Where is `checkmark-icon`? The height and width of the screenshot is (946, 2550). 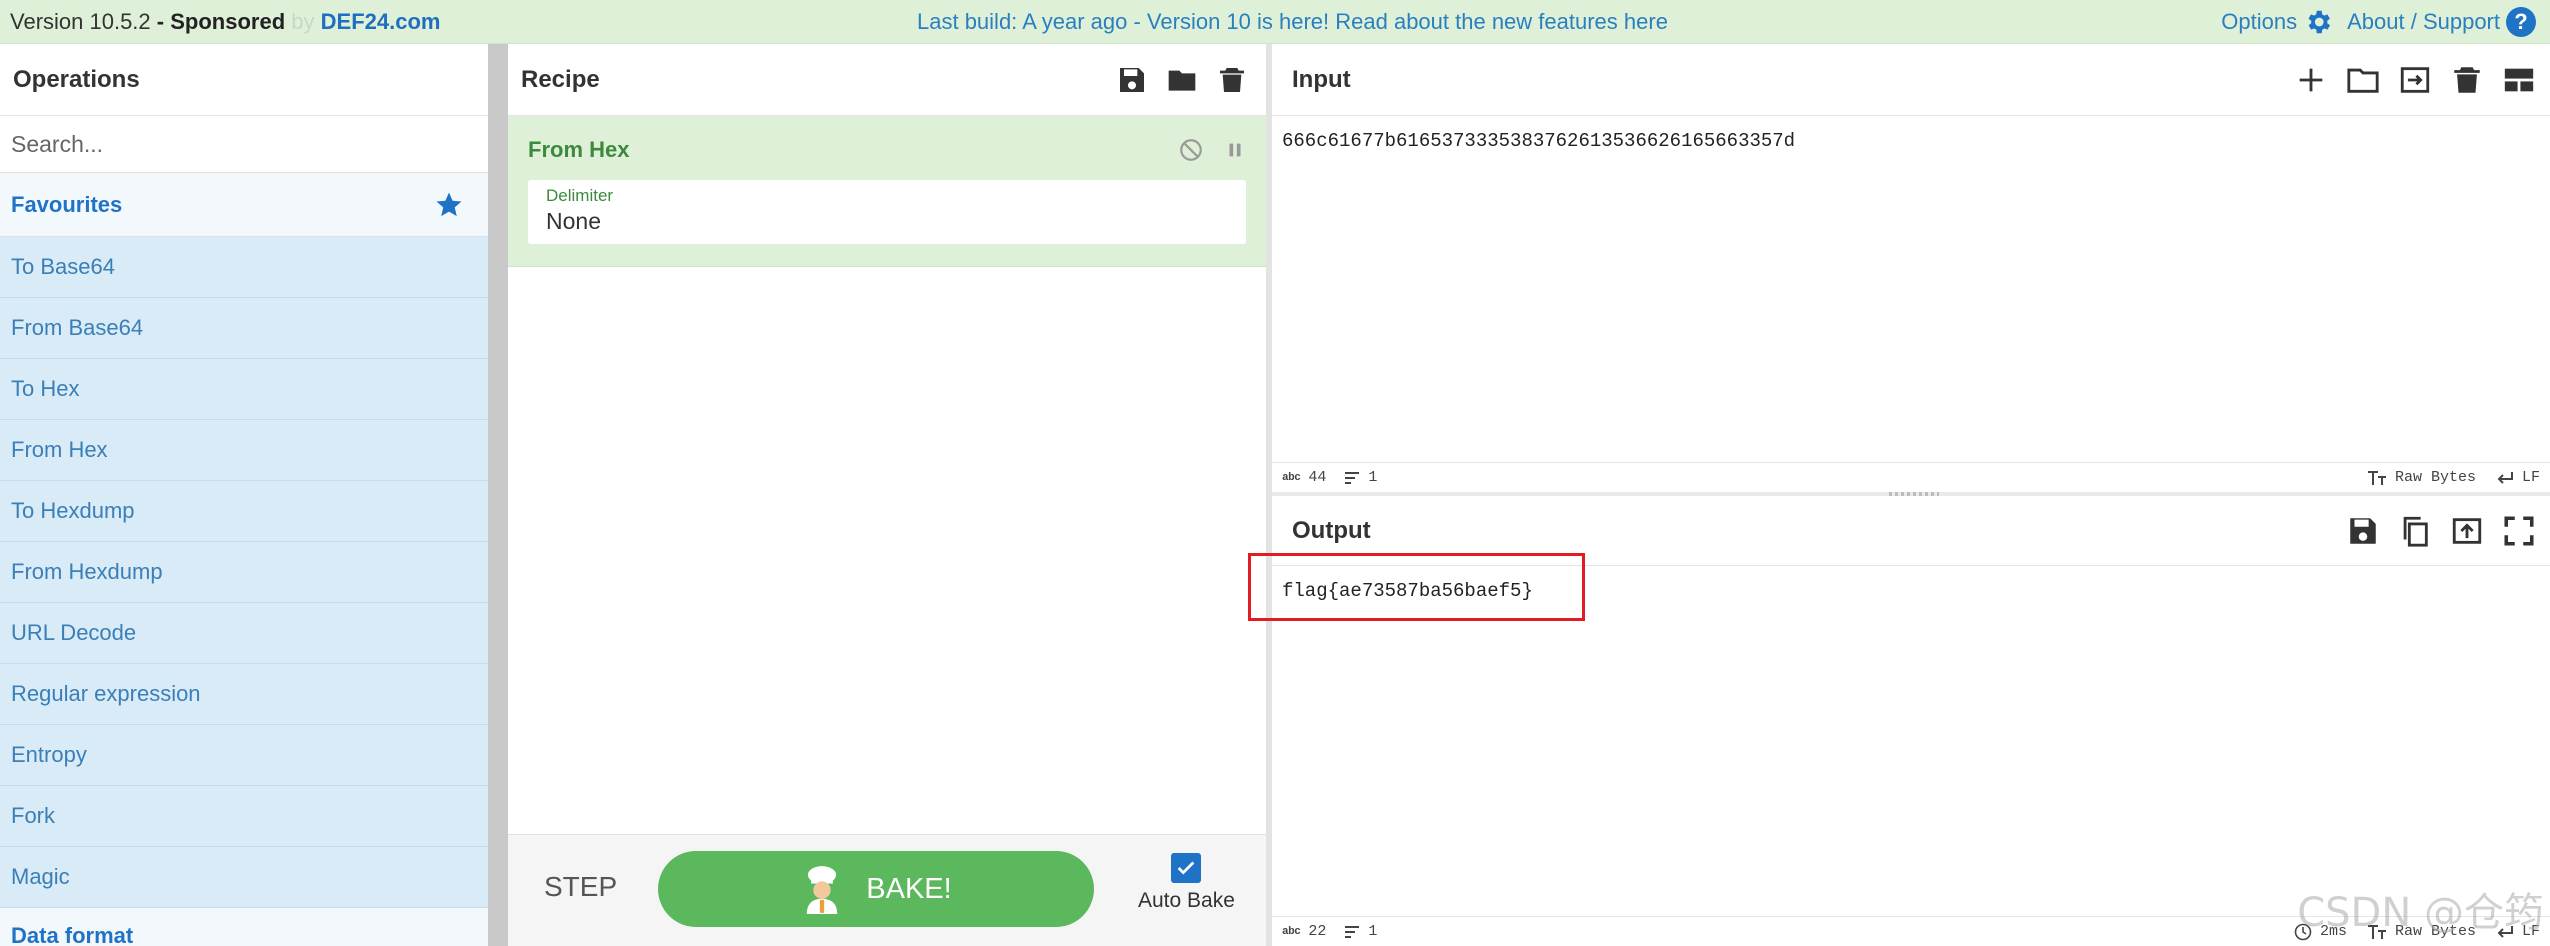 checkmark-icon is located at coordinates (1186, 868).